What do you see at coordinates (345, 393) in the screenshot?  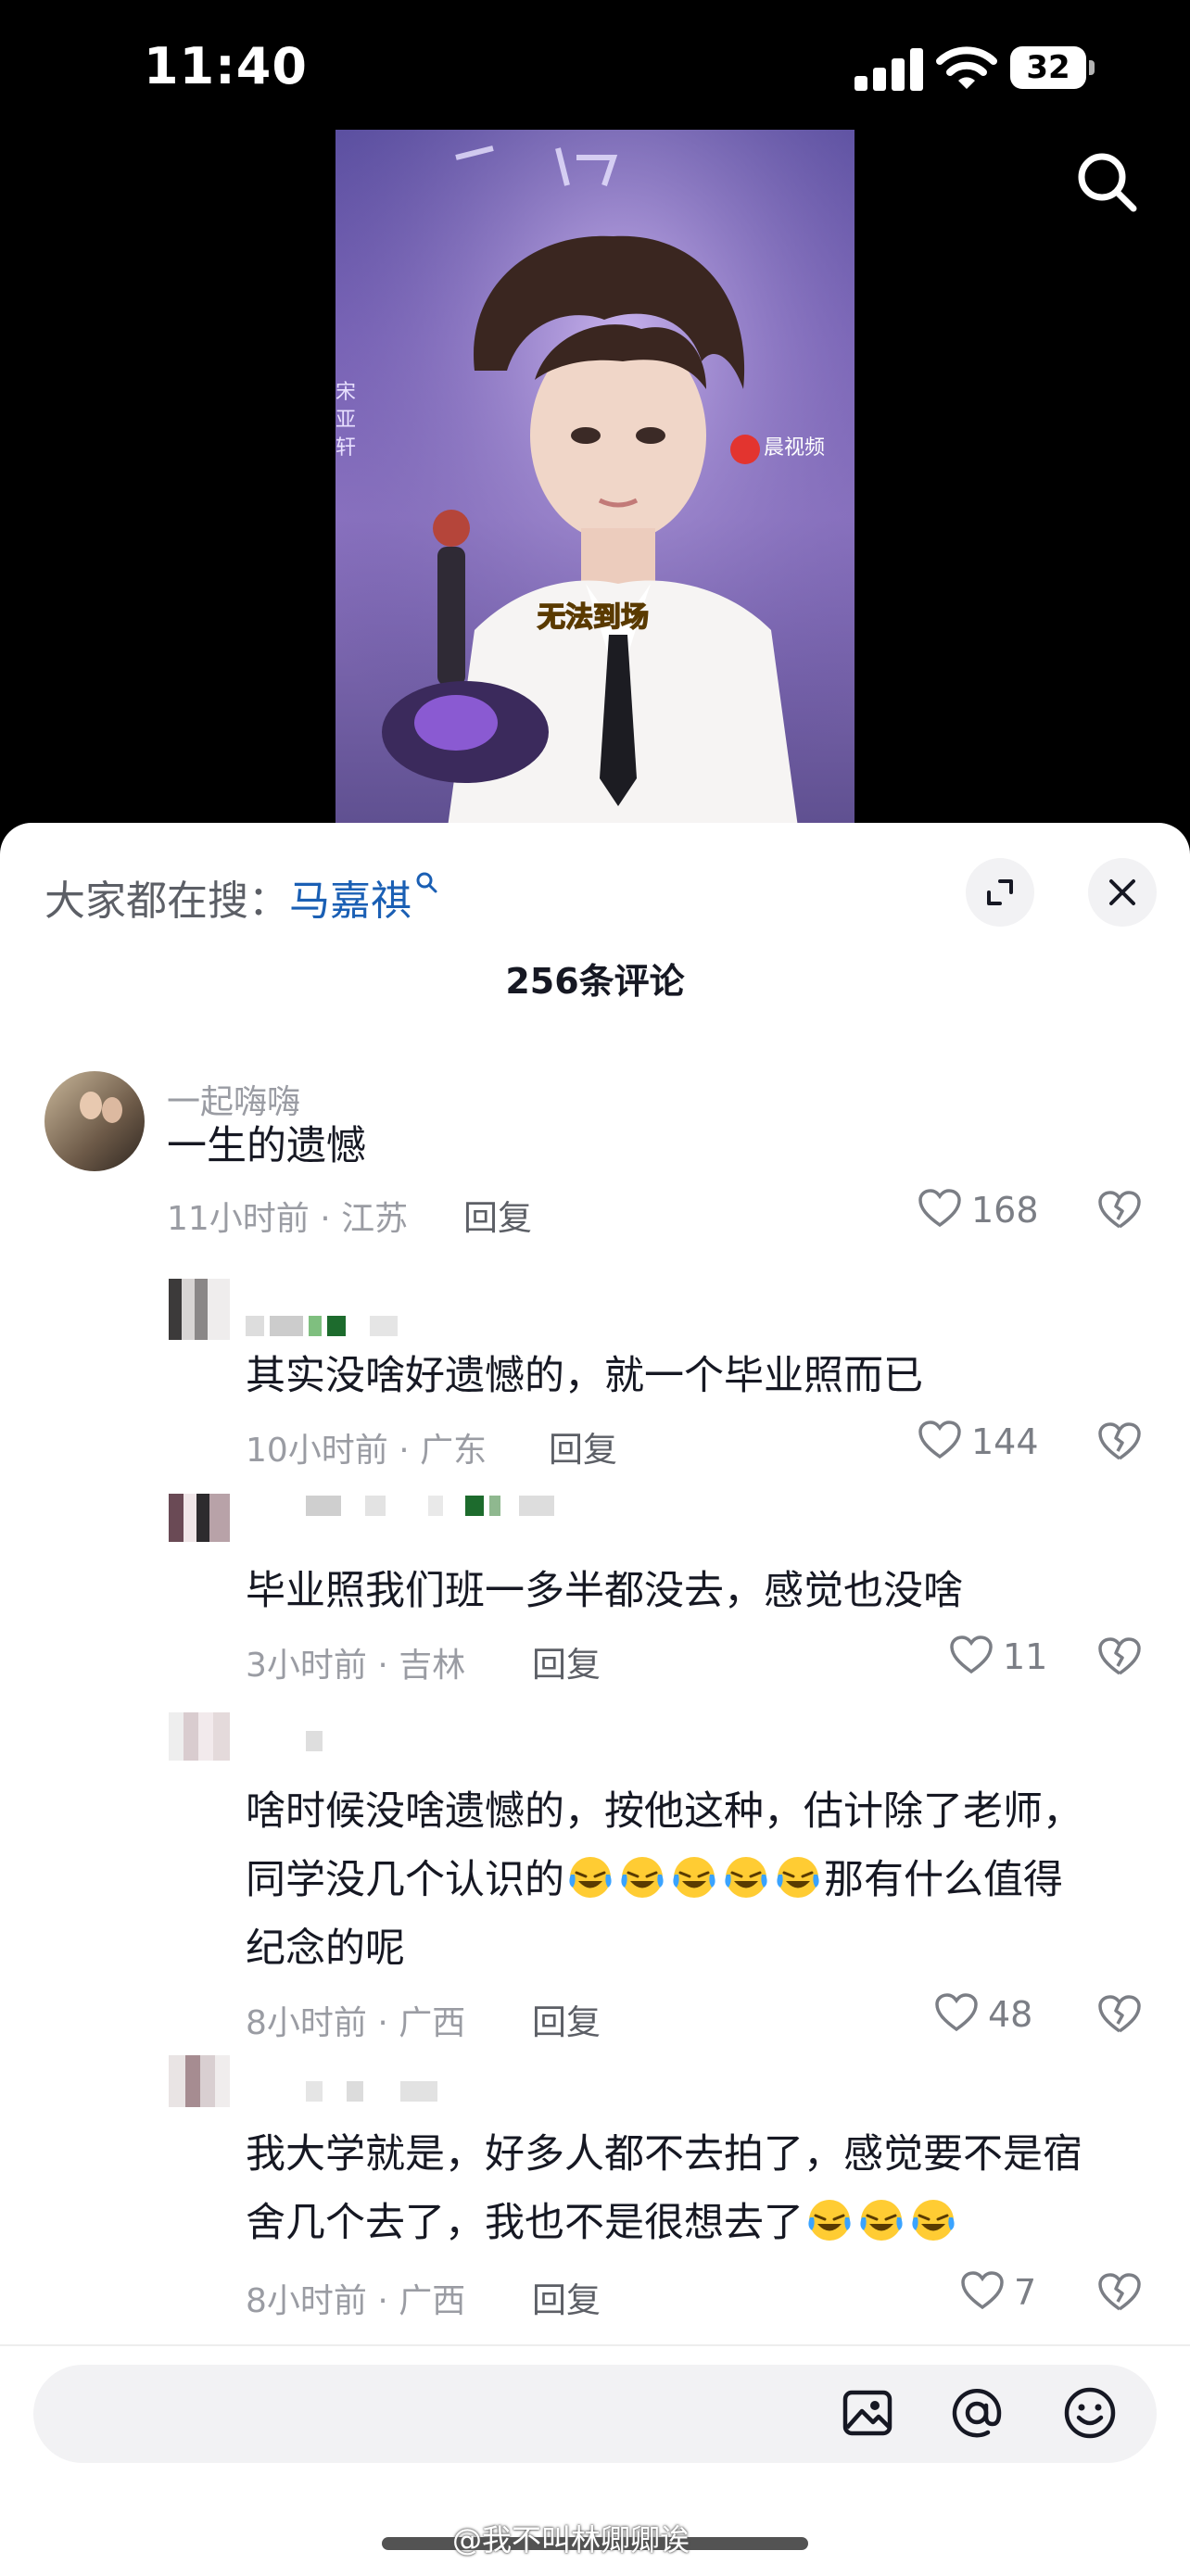 I see `side-text: 宋` at bounding box center [345, 393].